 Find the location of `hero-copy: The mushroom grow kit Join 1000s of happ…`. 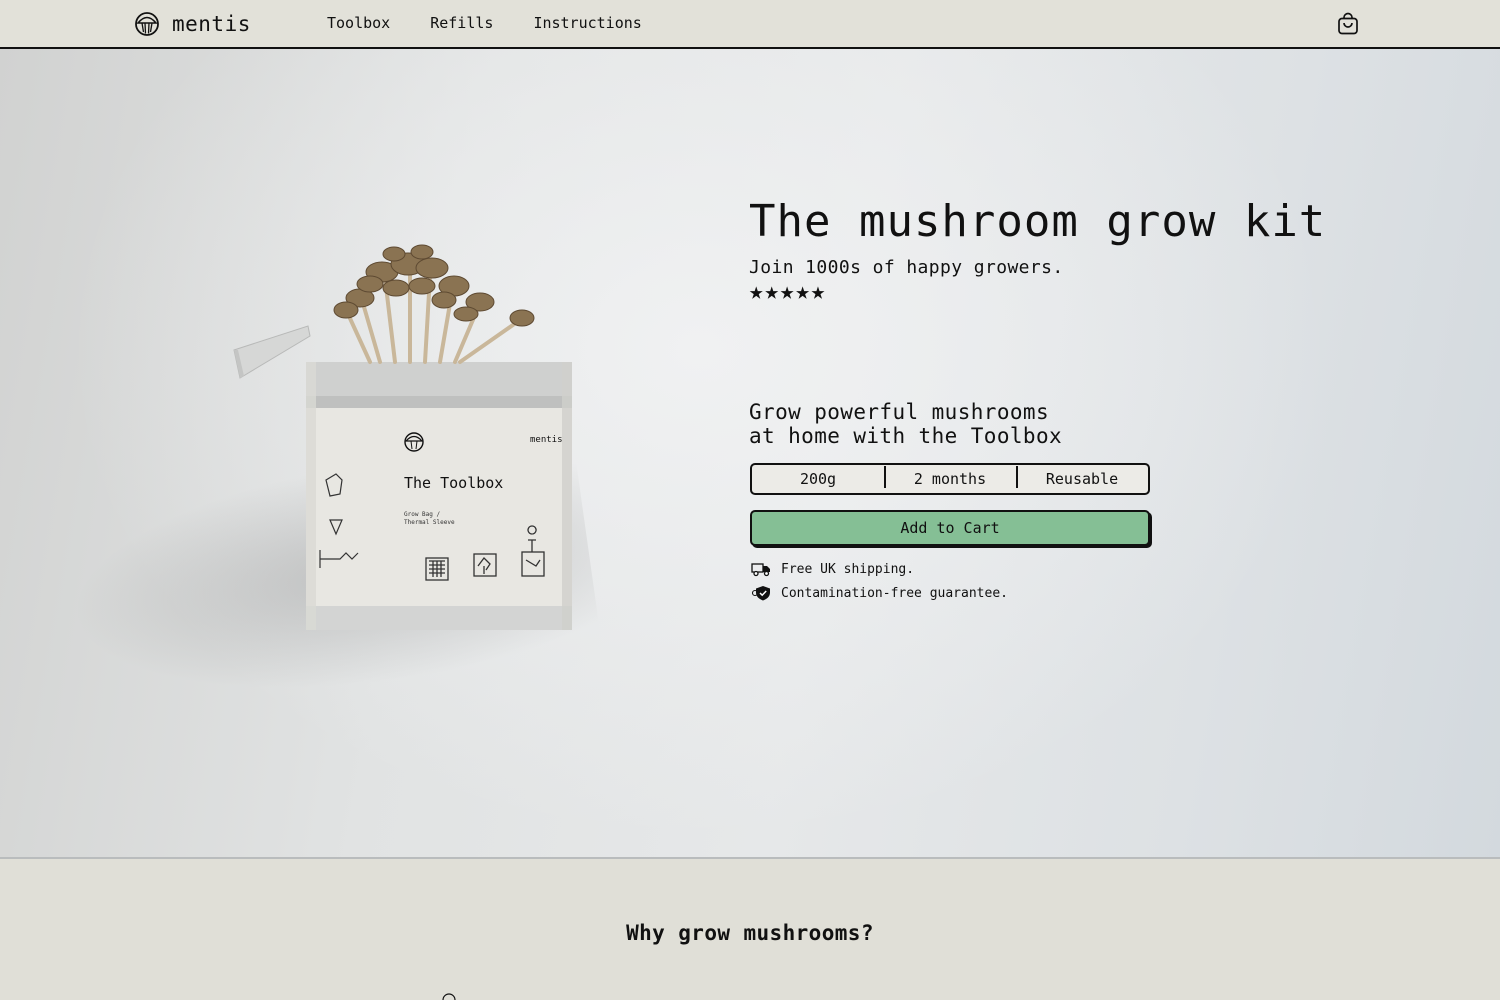

hero-copy: The mushroom grow kit Join 1000s of happ… is located at coordinates (1049, 249).